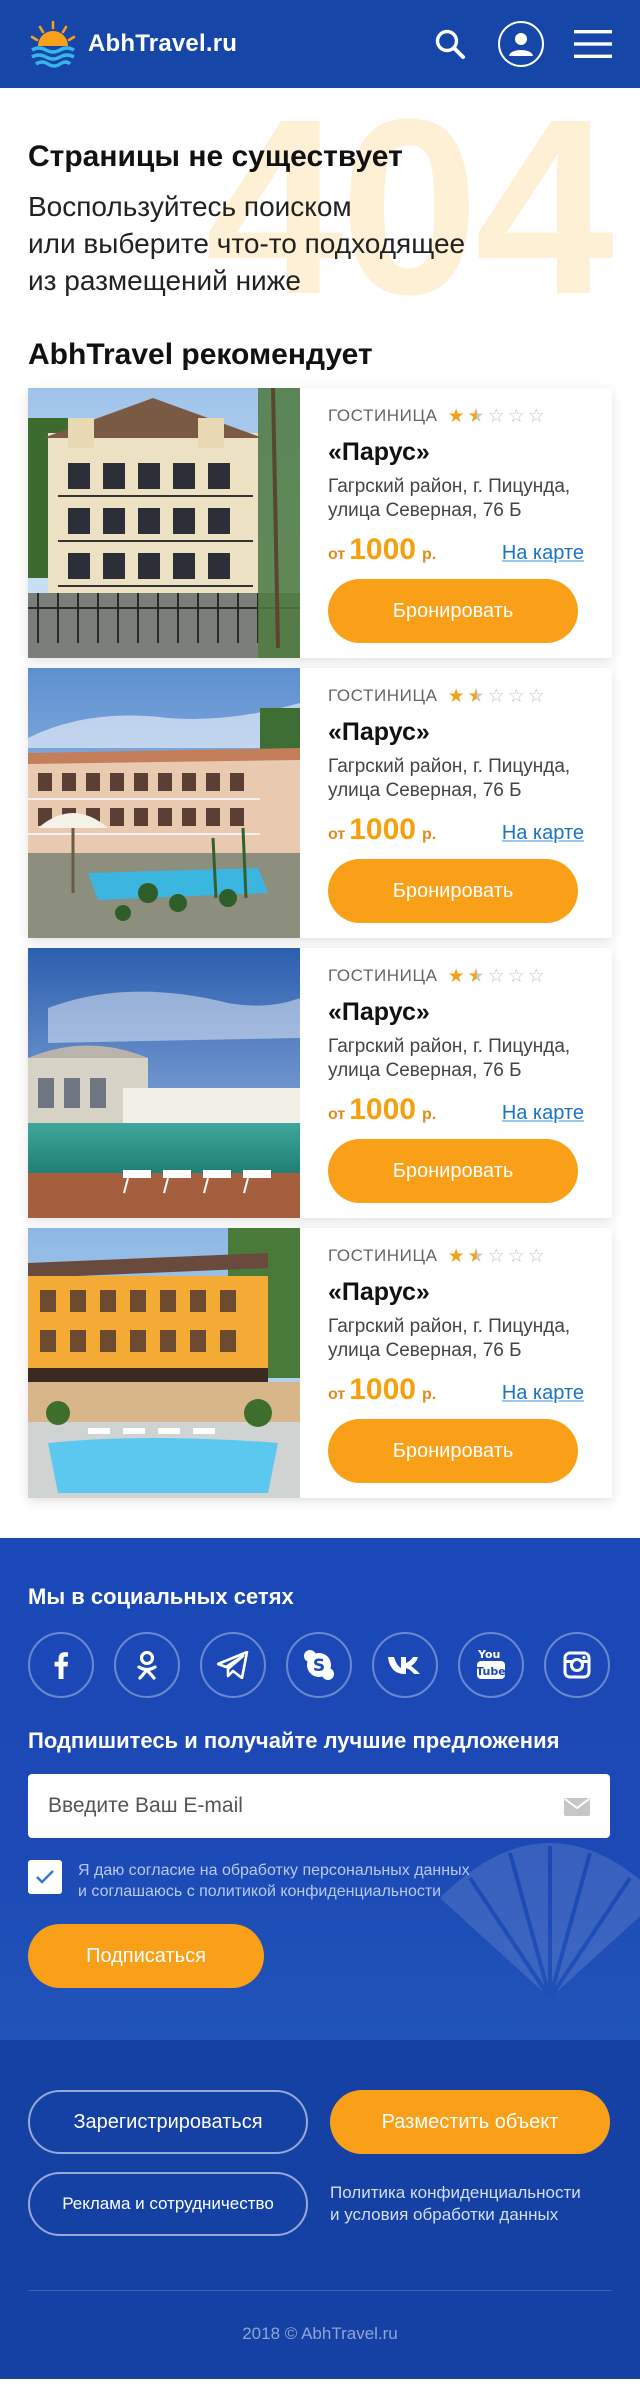 Image resolution: width=640 pixels, height=2391 pixels. What do you see at coordinates (470, 2122) in the screenshot?
I see `place-object-button: Разместить объект` at bounding box center [470, 2122].